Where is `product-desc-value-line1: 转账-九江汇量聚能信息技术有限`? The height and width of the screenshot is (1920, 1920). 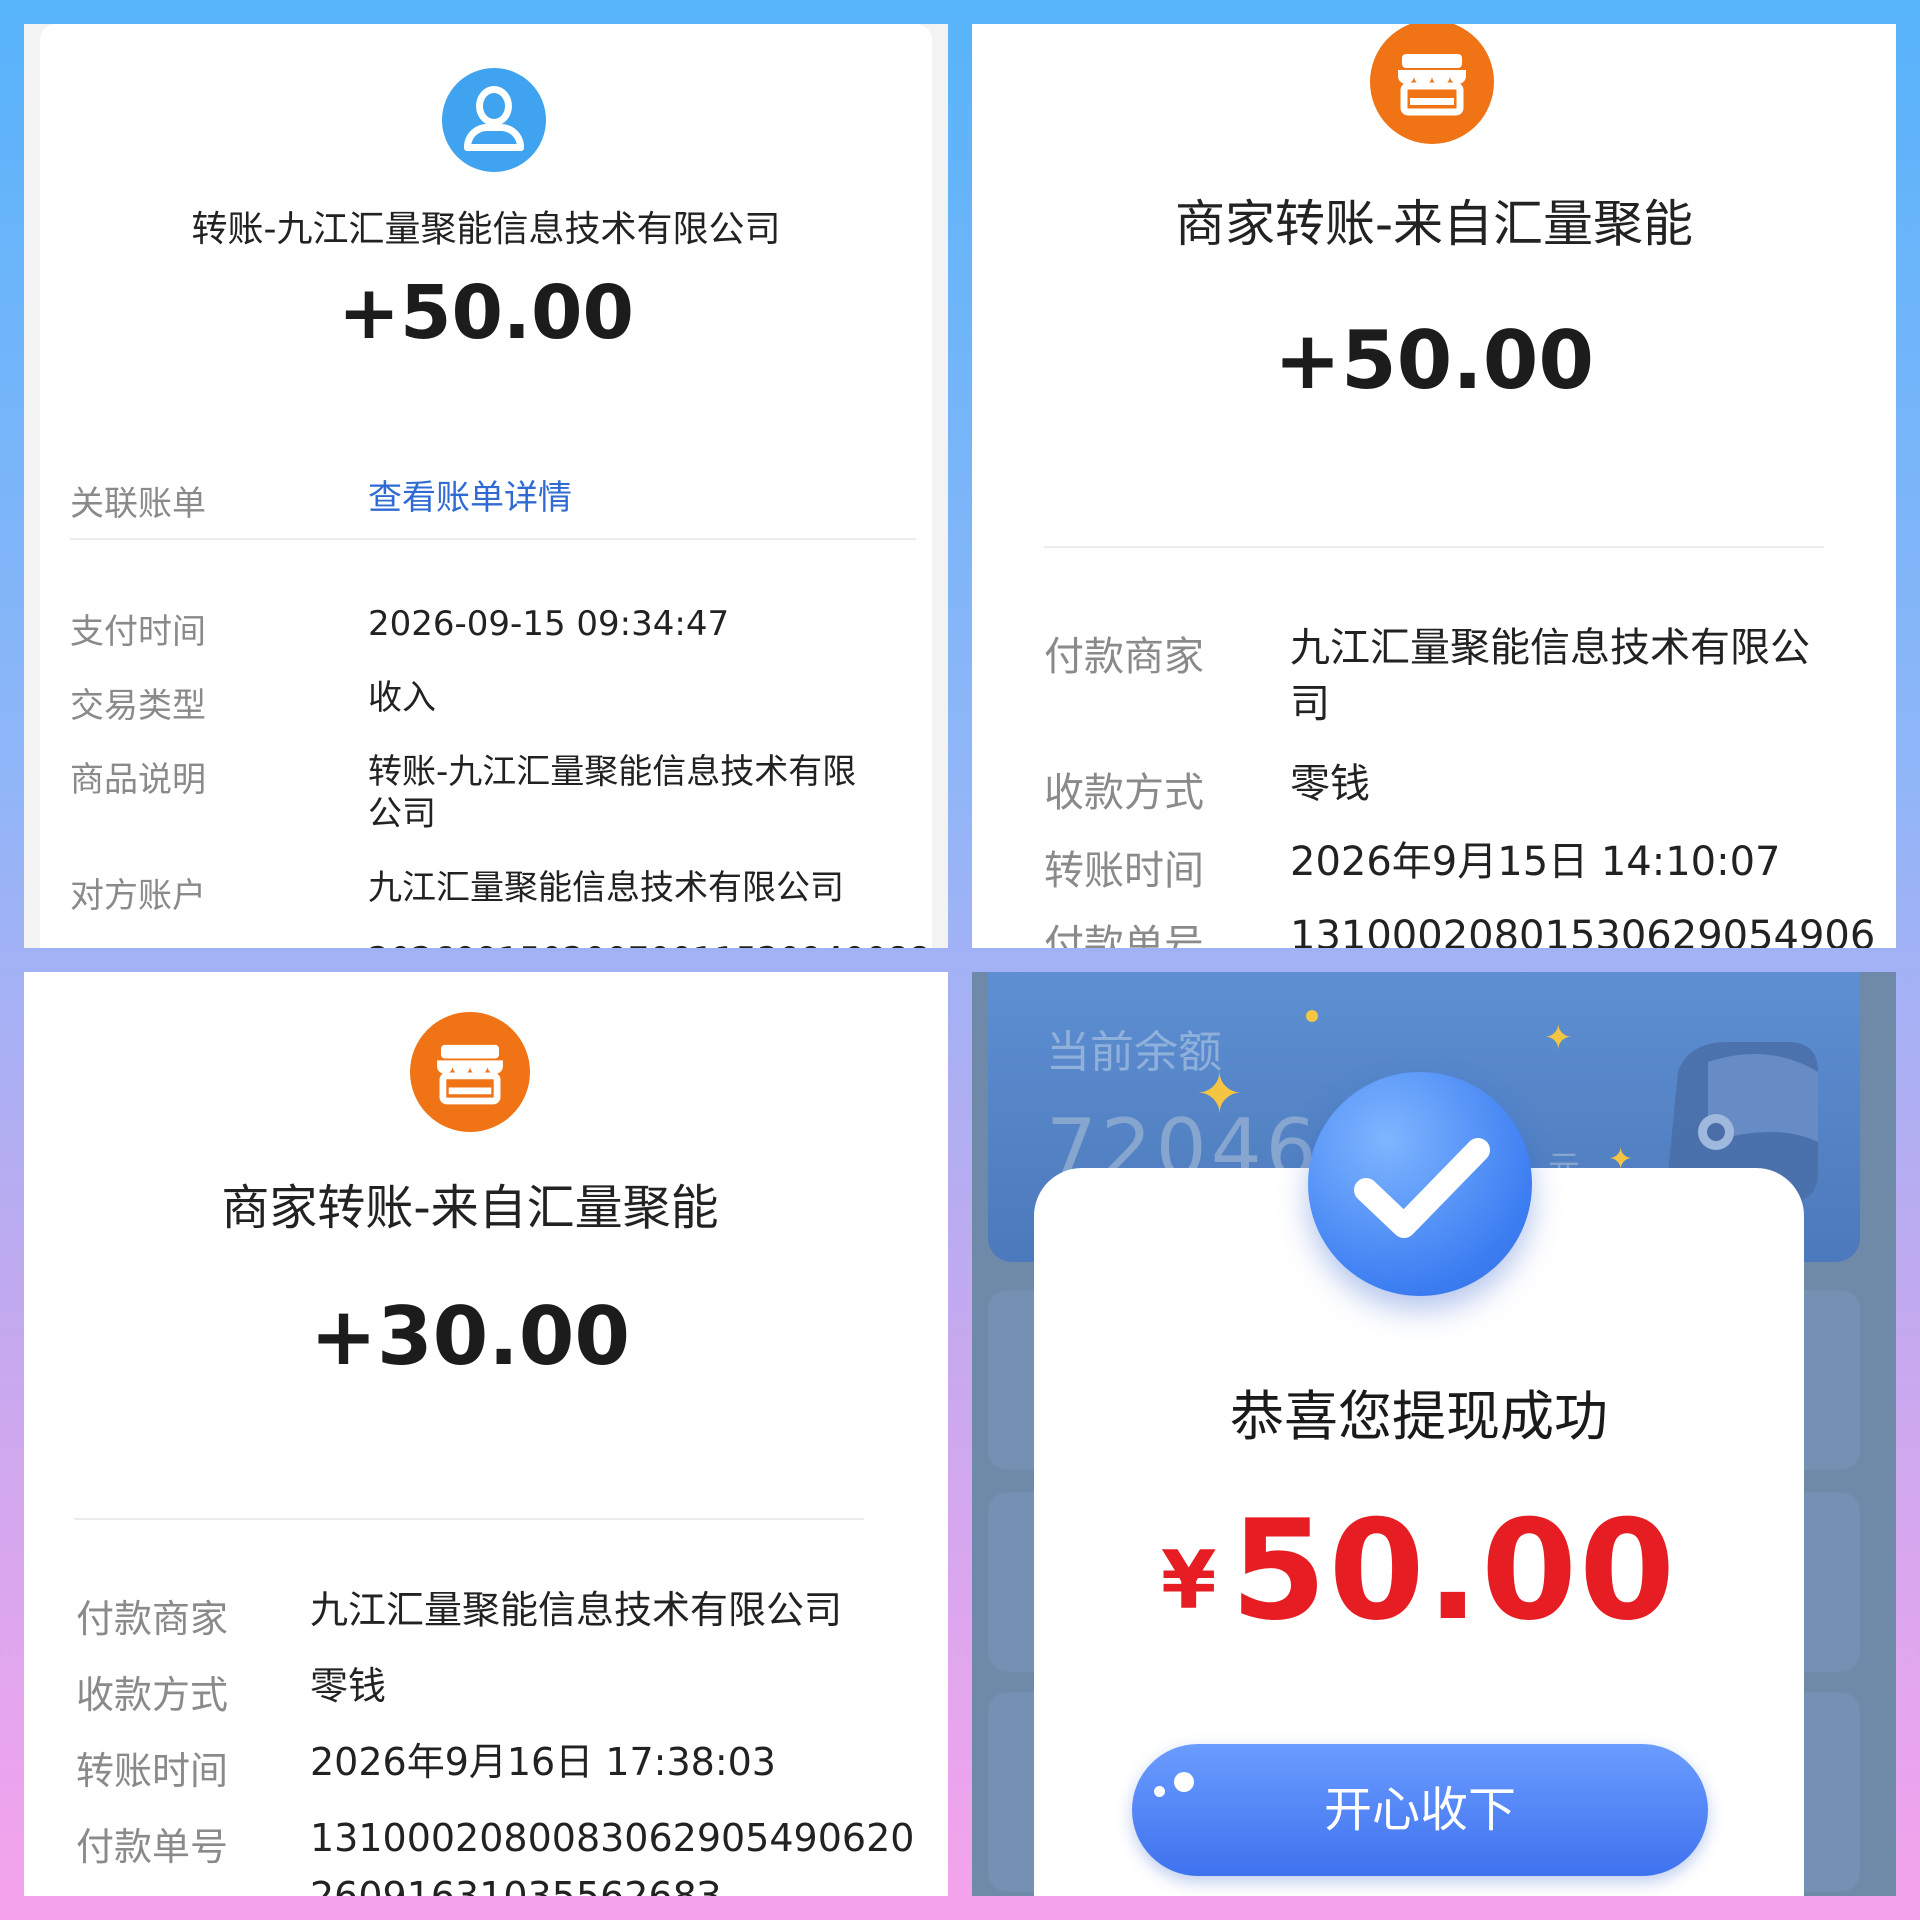 product-desc-value-line1: 转账-九江汇量聚能信息技术有限 is located at coordinates (612, 772).